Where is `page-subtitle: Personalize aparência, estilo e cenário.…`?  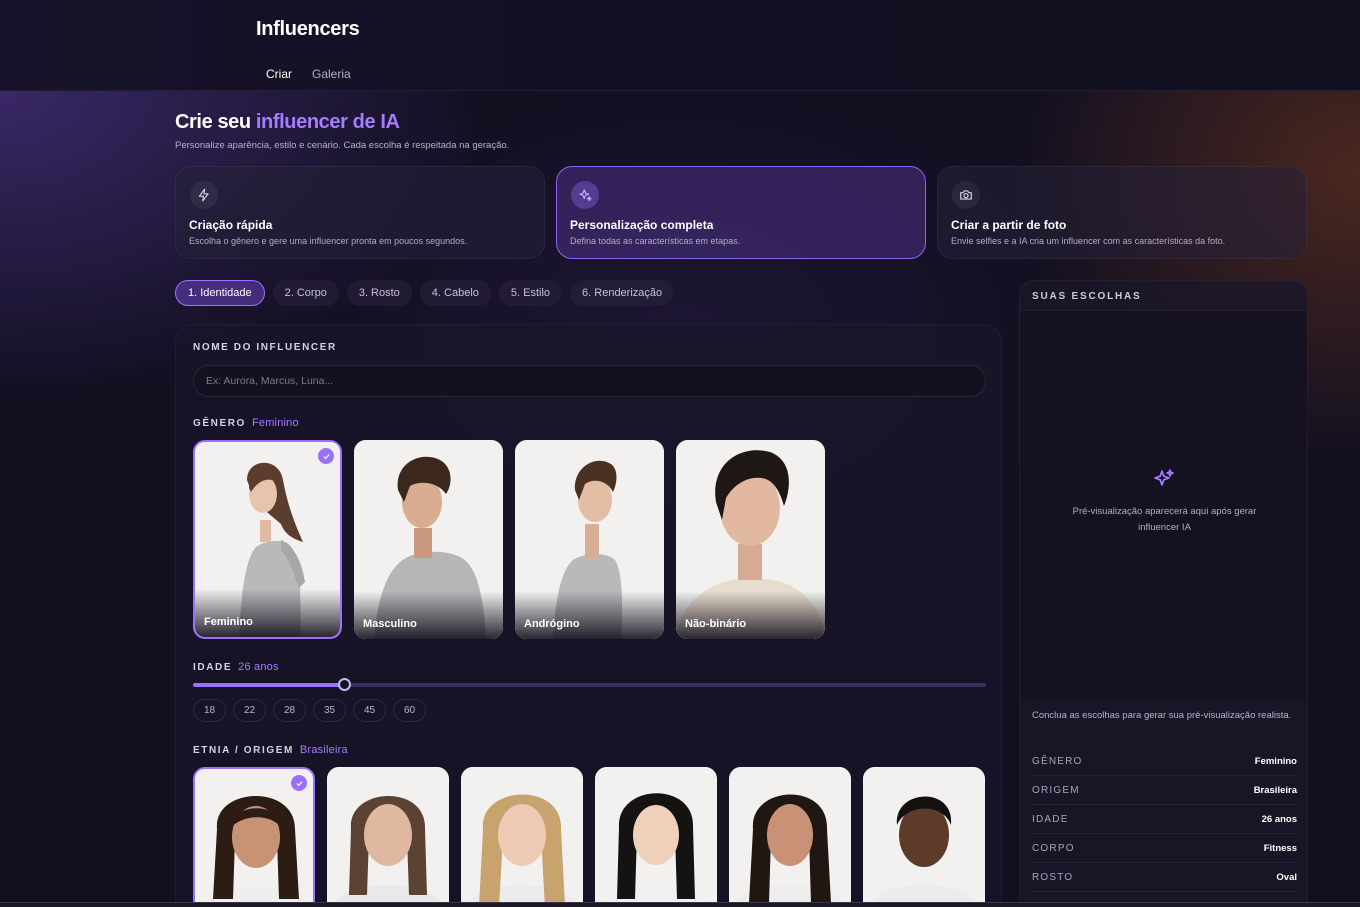
page-subtitle: Personalize aparência, estilo e cenário.… is located at coordinates (342, 145).